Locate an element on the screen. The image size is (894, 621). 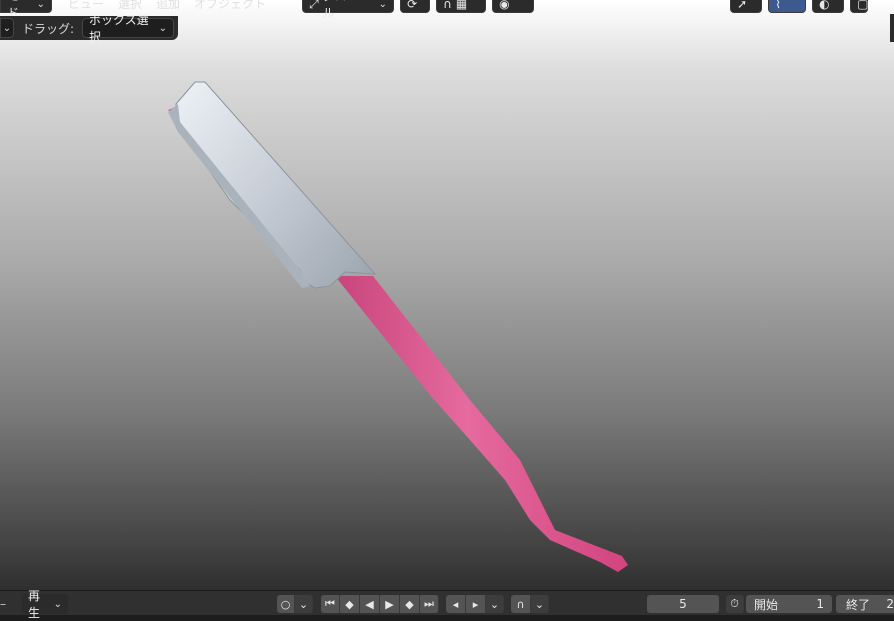
transform-orientation-label: グローバル is located at coordinates (346, 10).